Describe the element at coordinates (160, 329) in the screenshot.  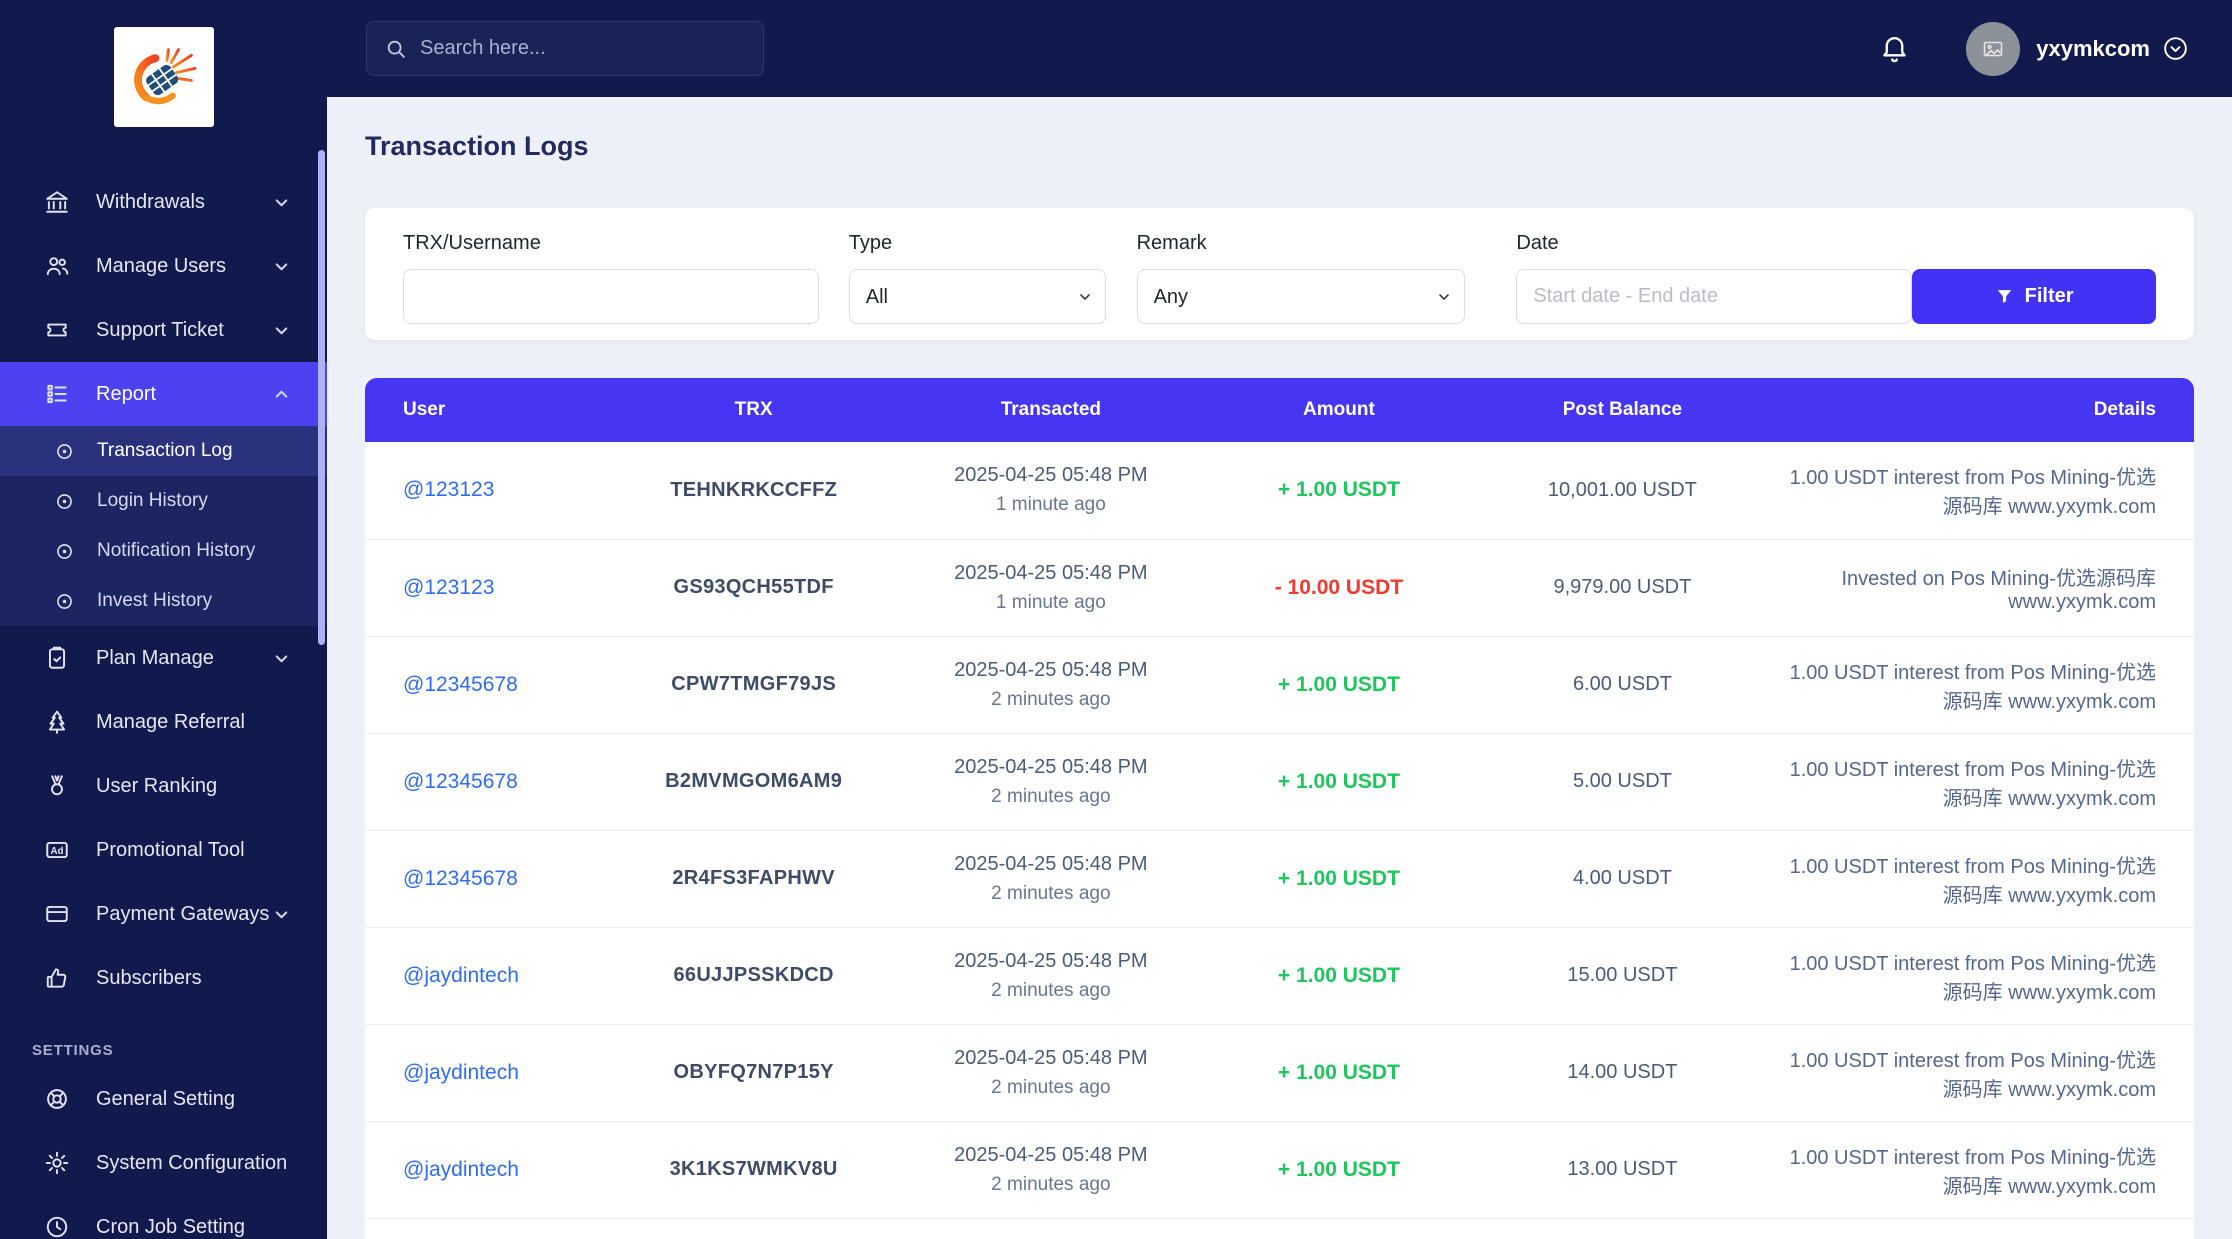
I see `sidebar-item-label: Support Ticket` at that location.